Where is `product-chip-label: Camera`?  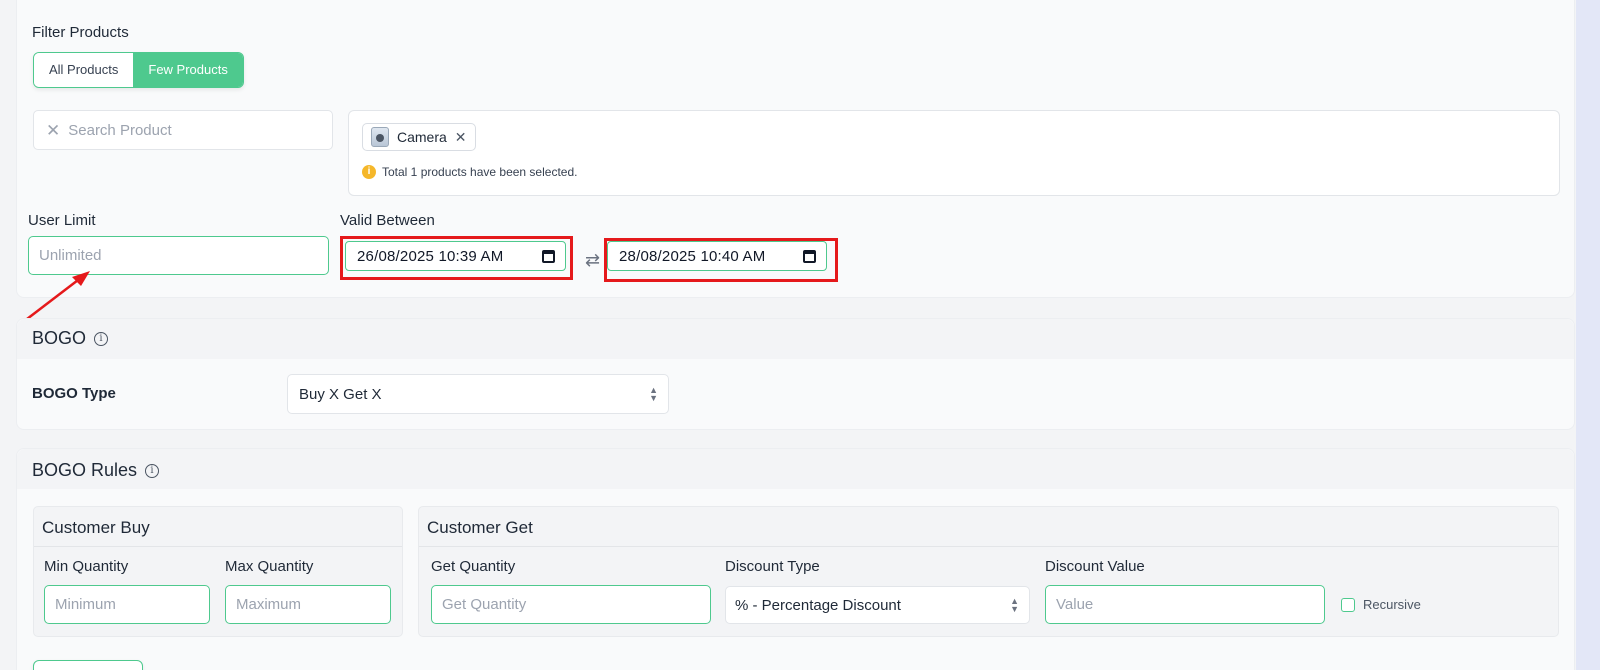
product-chip-label: Camera is located at coordinates (422, 137).